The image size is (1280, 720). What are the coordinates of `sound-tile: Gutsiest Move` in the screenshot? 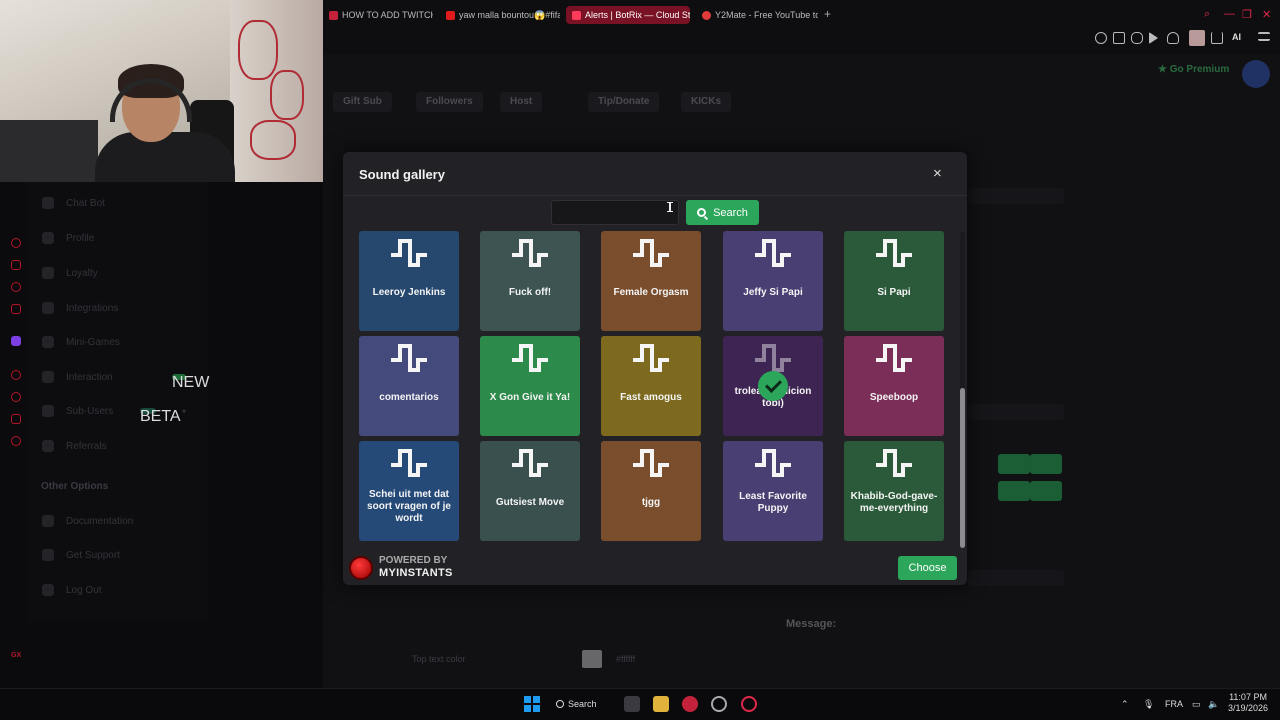 It's located at (530, 491).